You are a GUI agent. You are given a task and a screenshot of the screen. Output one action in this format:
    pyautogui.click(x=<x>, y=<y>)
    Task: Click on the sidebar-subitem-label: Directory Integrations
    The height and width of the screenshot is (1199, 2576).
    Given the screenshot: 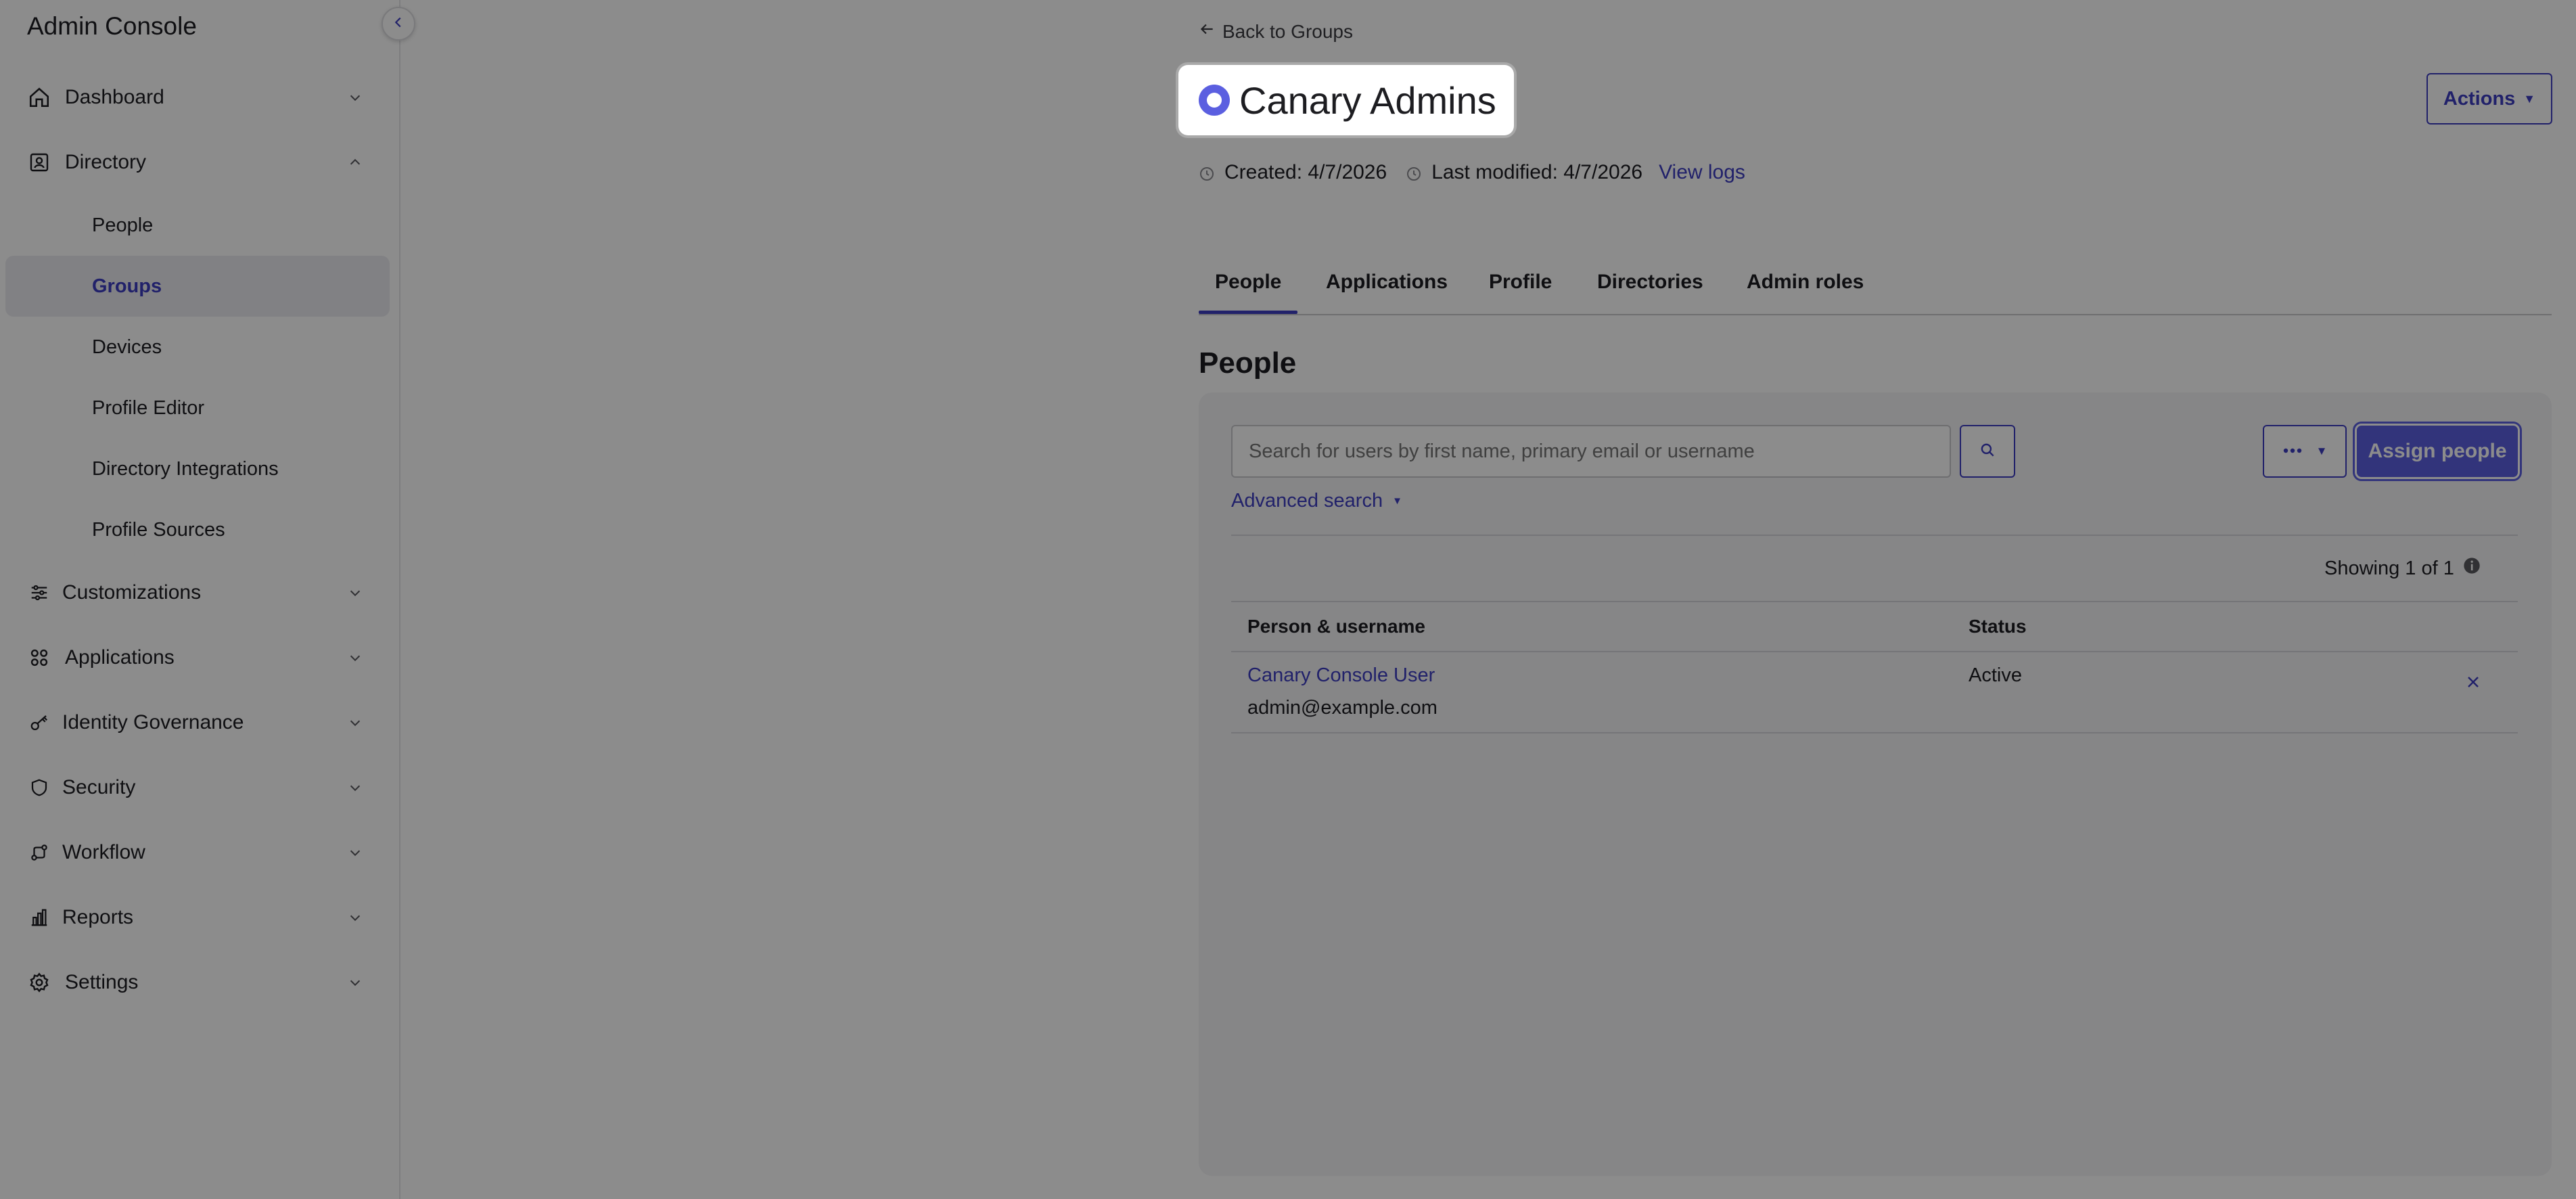 What is the action you would take?
    pyautogui.click(x=185, y=468)
    